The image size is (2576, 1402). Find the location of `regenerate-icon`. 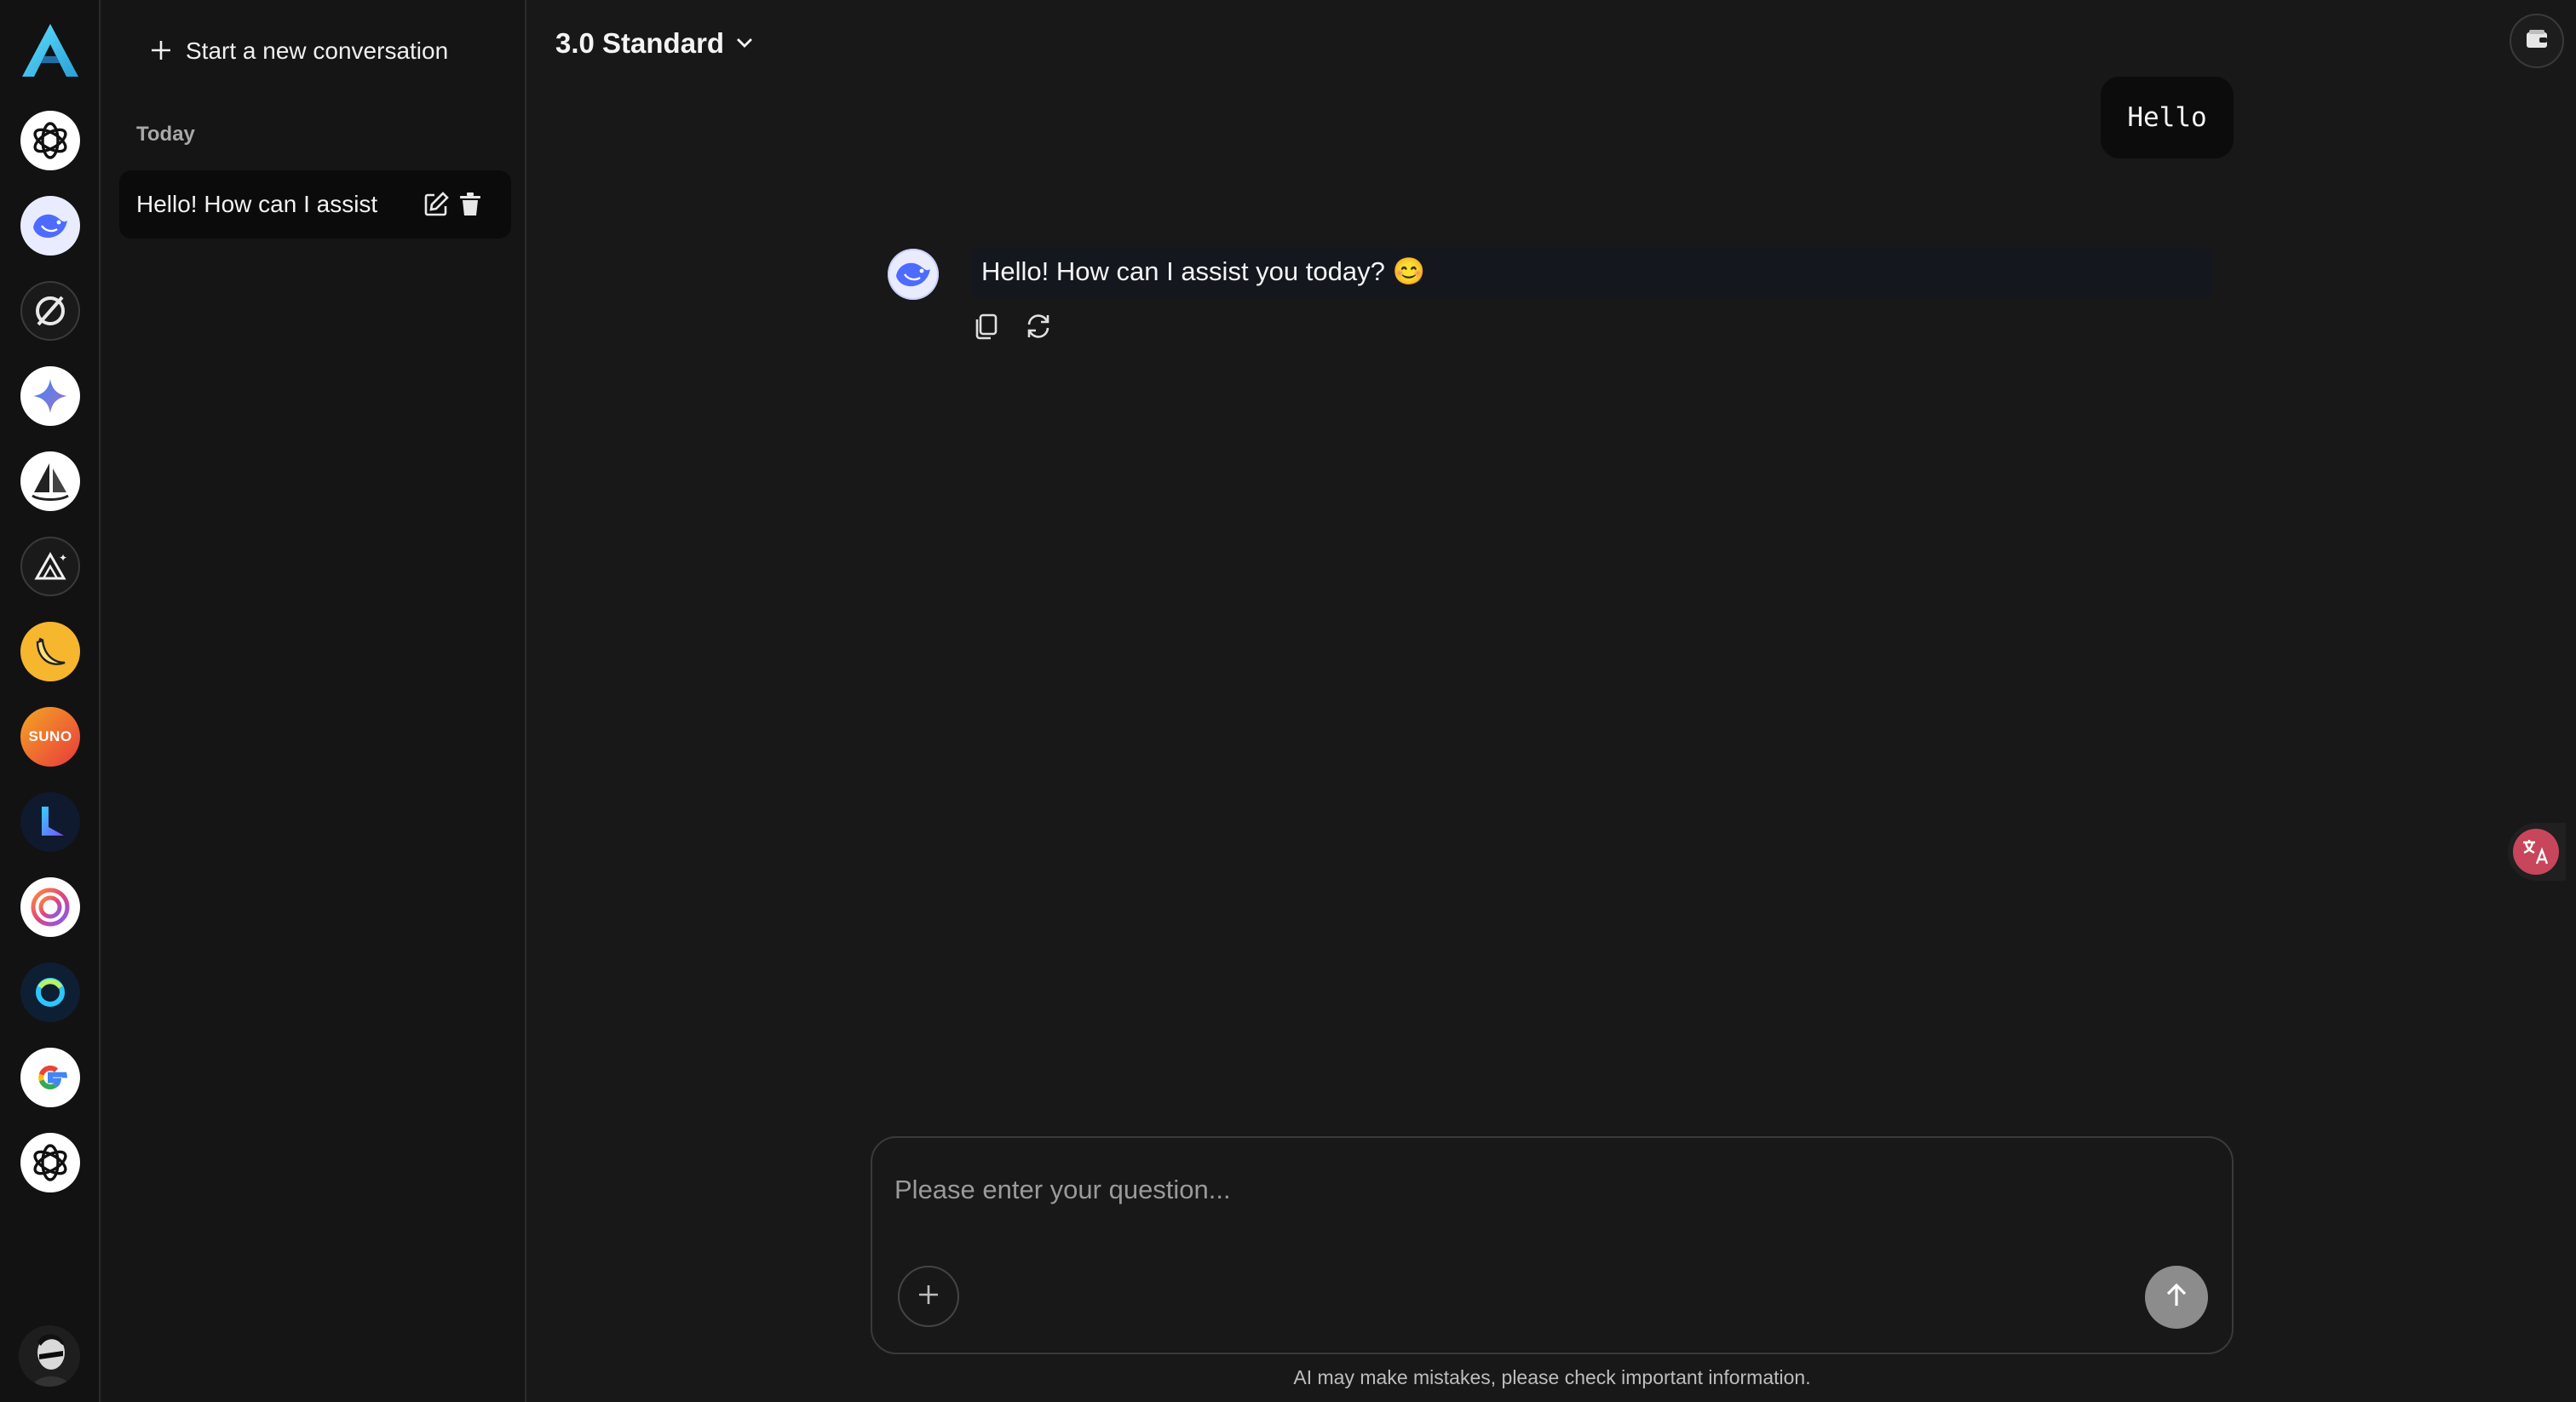

regenerate-icon is located at coordinates (1038, 326).